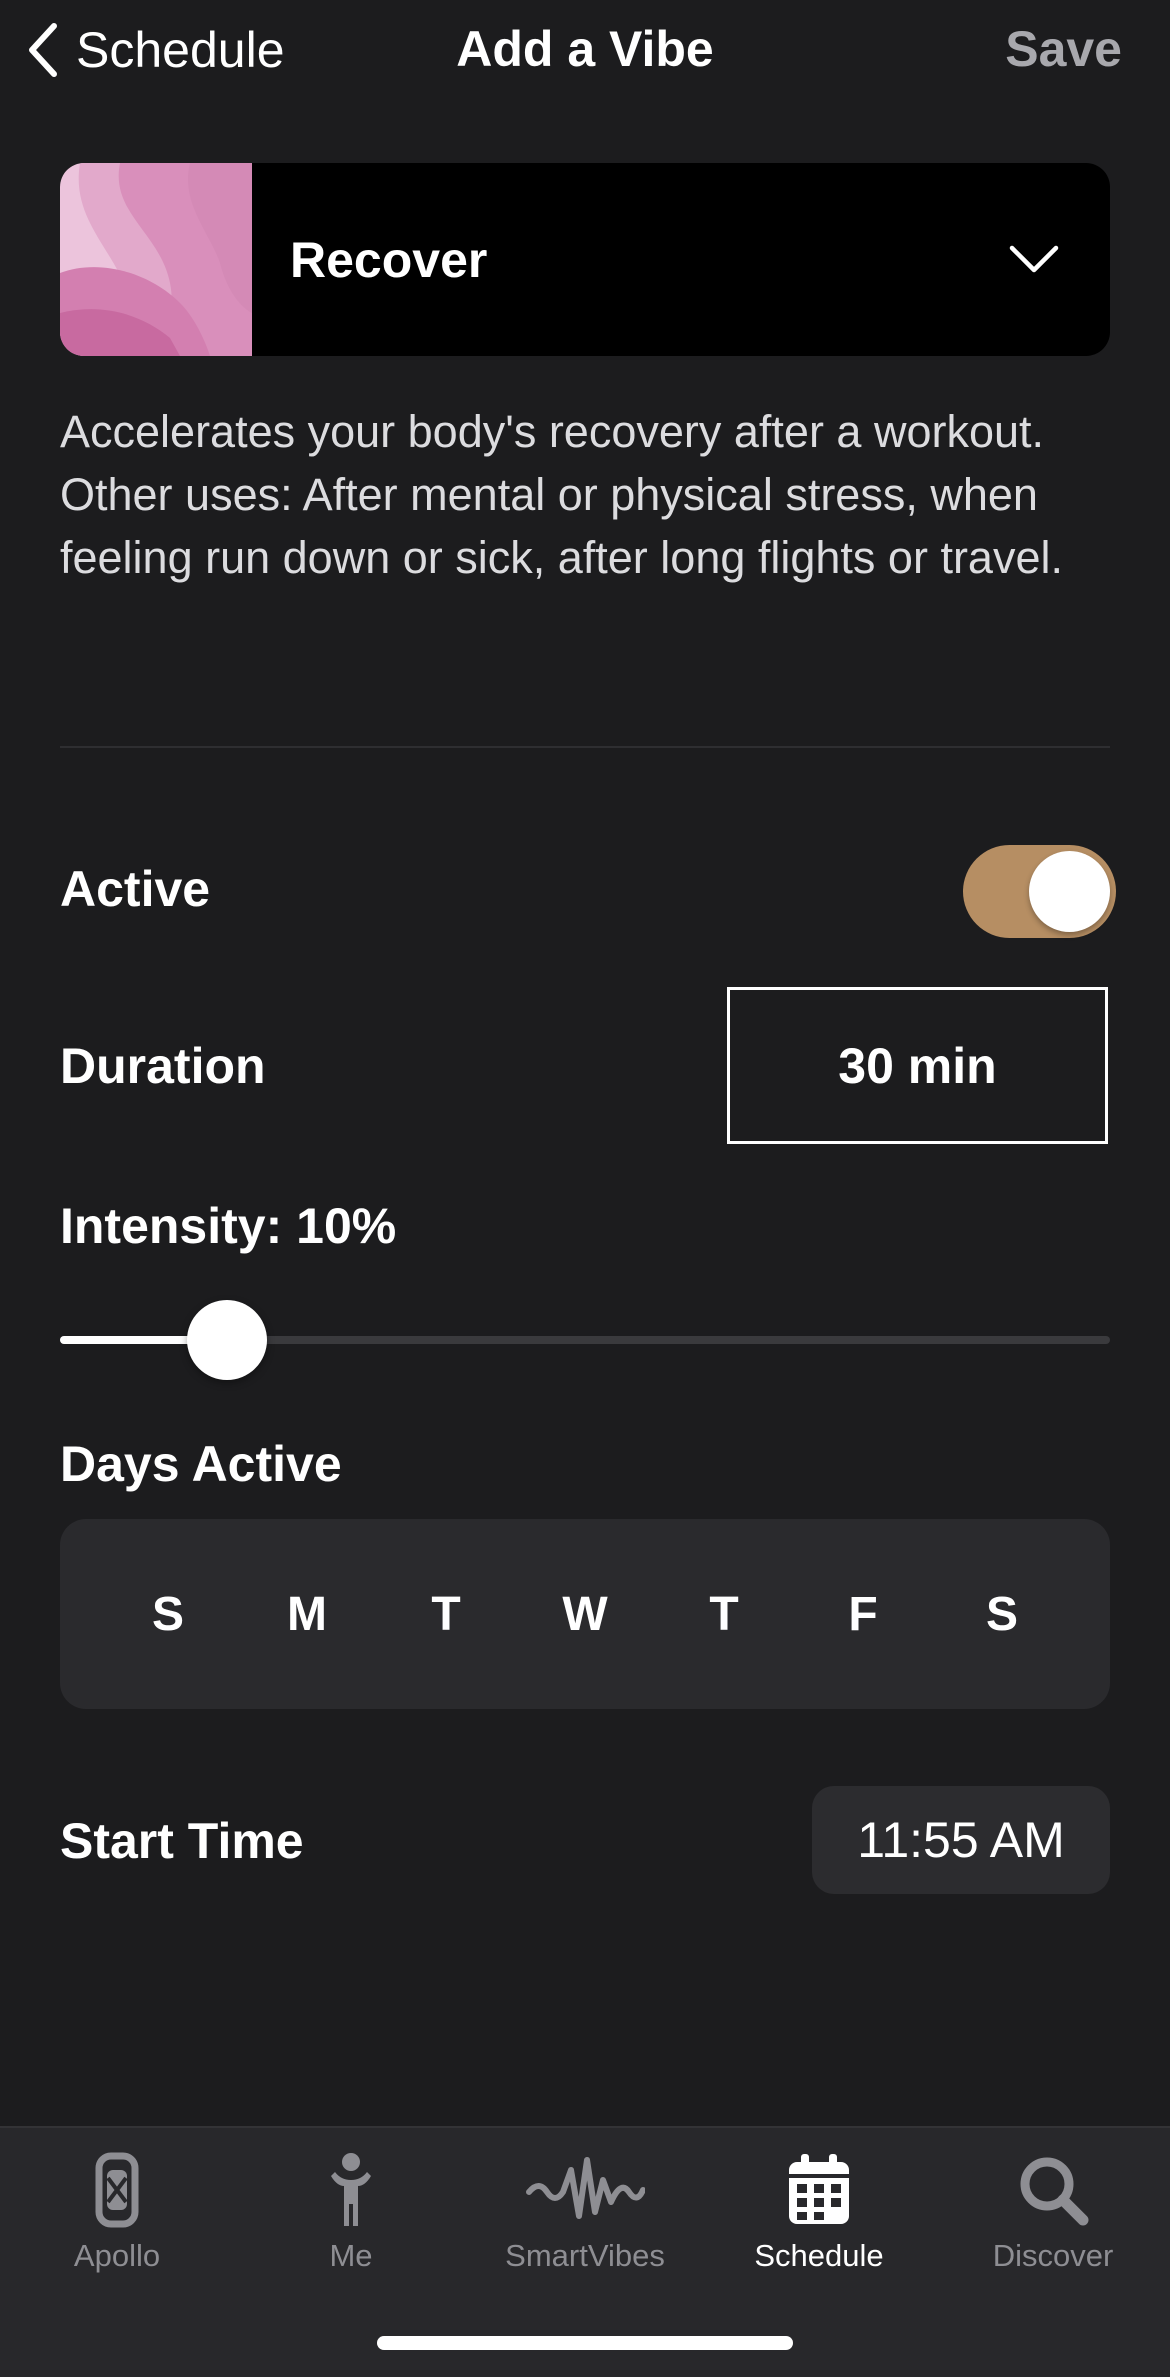  I want to click on vibe-artwork, so click(156, 259).